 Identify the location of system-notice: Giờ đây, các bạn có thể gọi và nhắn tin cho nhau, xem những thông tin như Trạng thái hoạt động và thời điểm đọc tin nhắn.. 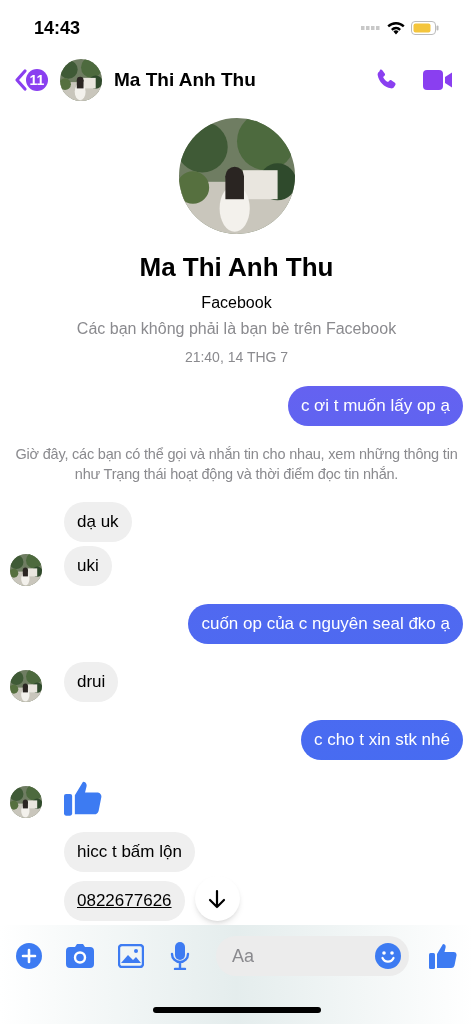
(236, 464).